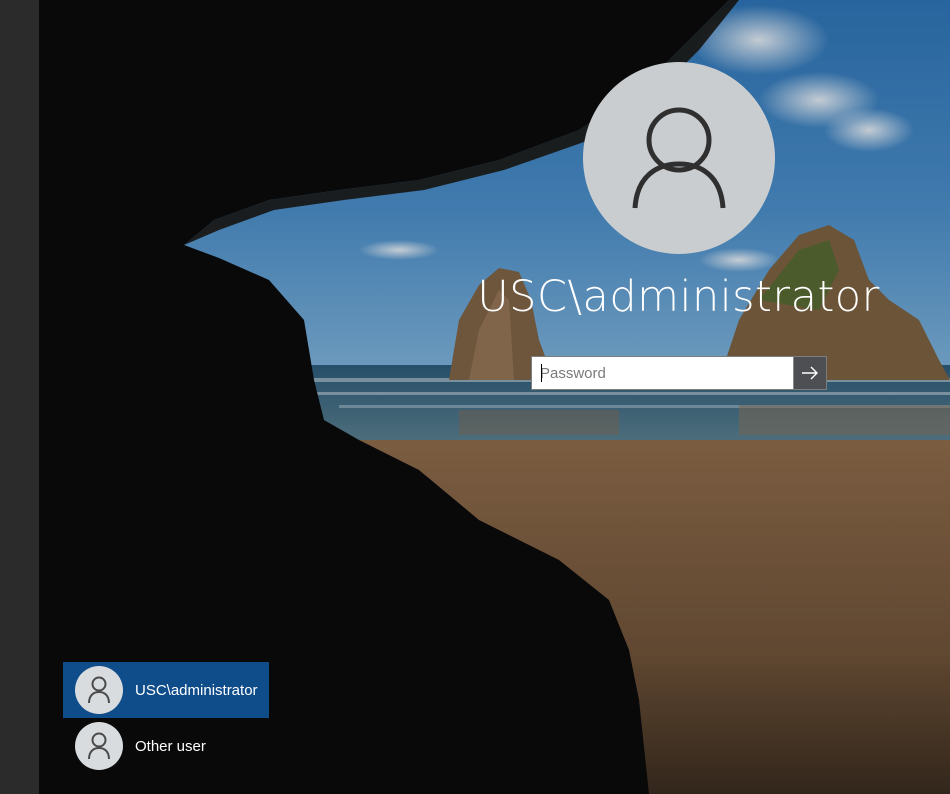  I want to click on submit-button, so click(809, 373).